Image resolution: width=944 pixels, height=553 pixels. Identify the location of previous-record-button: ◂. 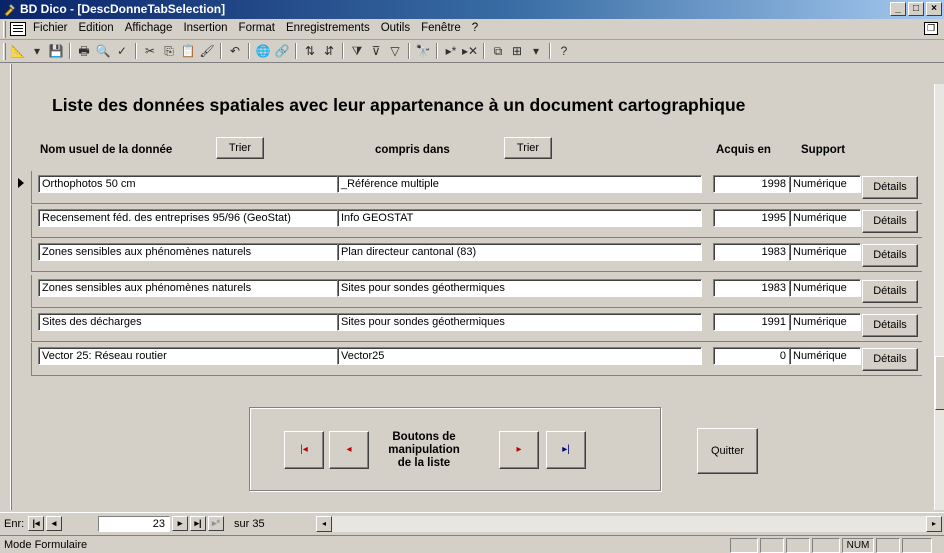
(349, 450).